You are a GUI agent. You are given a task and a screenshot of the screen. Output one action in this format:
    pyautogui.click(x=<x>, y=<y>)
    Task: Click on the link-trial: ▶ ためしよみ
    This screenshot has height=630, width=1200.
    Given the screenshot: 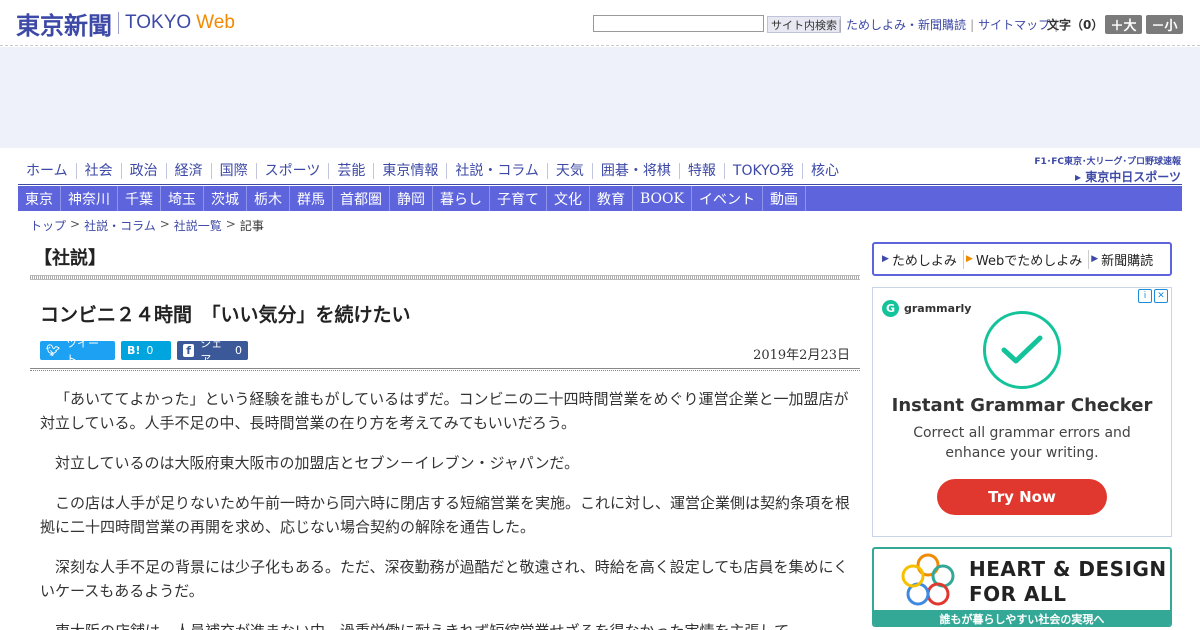 What is the action you would take?
    pyautogui.click(x=922, y=259)
    